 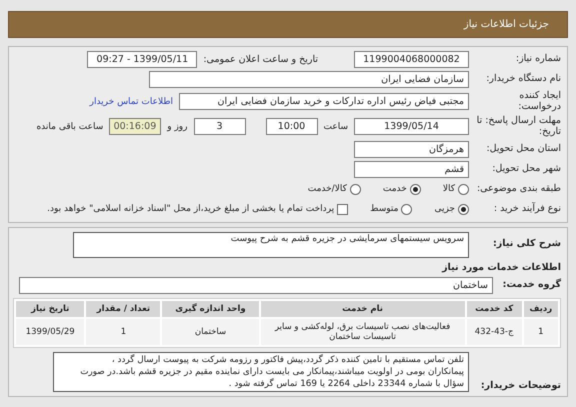 What do you see at coordinates (494, 331) in the screenshot?
I see `table-cell: ج-43-432` at bounding box center [494, 331].